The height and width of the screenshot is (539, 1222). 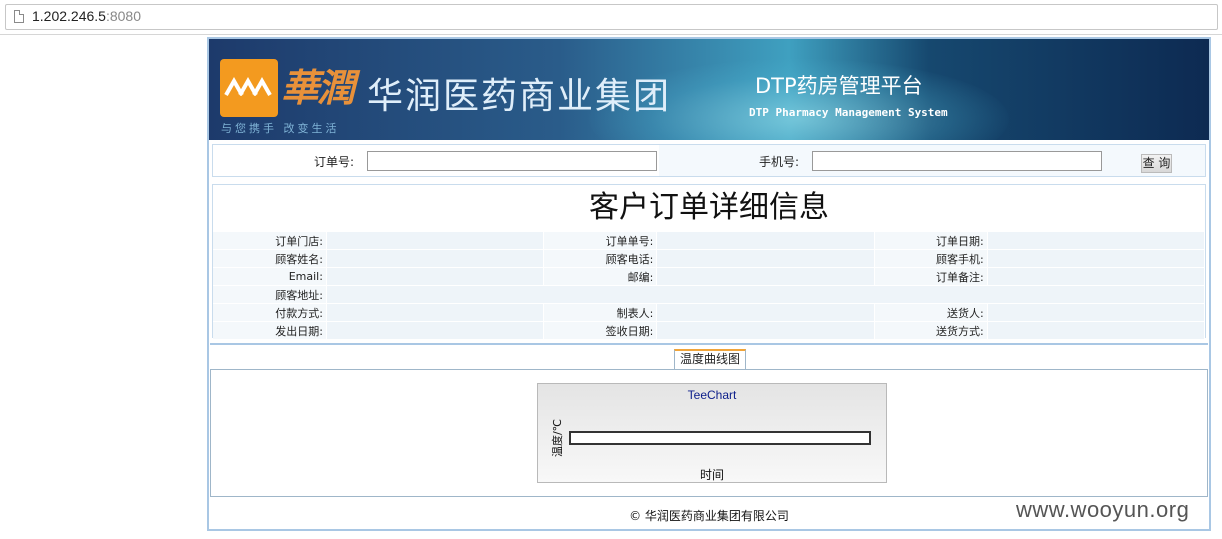 I want to click on info-label: 顾客地址:, so click(x=270, y=294).